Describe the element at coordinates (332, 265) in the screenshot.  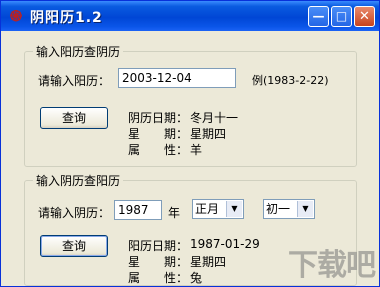
I see `watermark-logo: 下载吧` at that location.